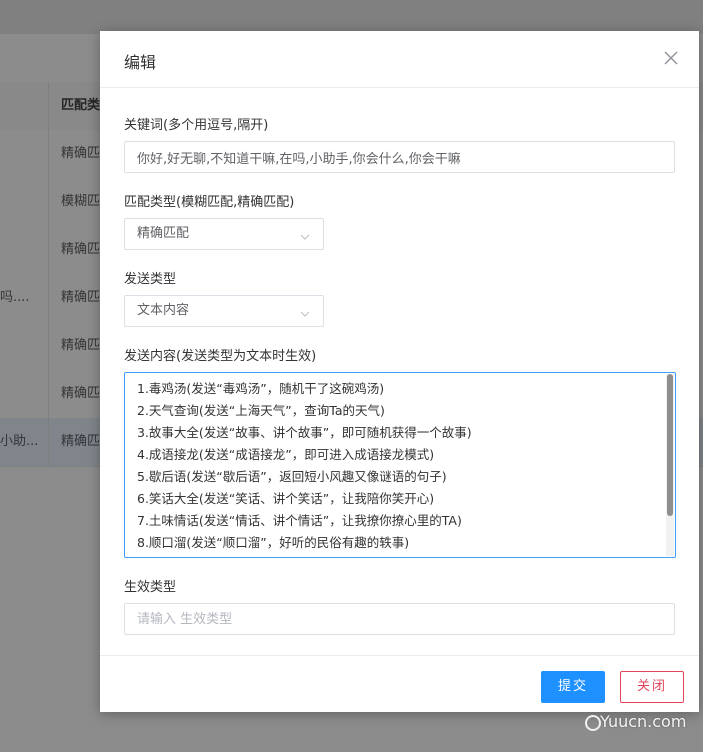  I want to click on content-line: 5.歇后语(发送“歇后语”，返回短小风趣又像谜语的句子), so click(292, 476).